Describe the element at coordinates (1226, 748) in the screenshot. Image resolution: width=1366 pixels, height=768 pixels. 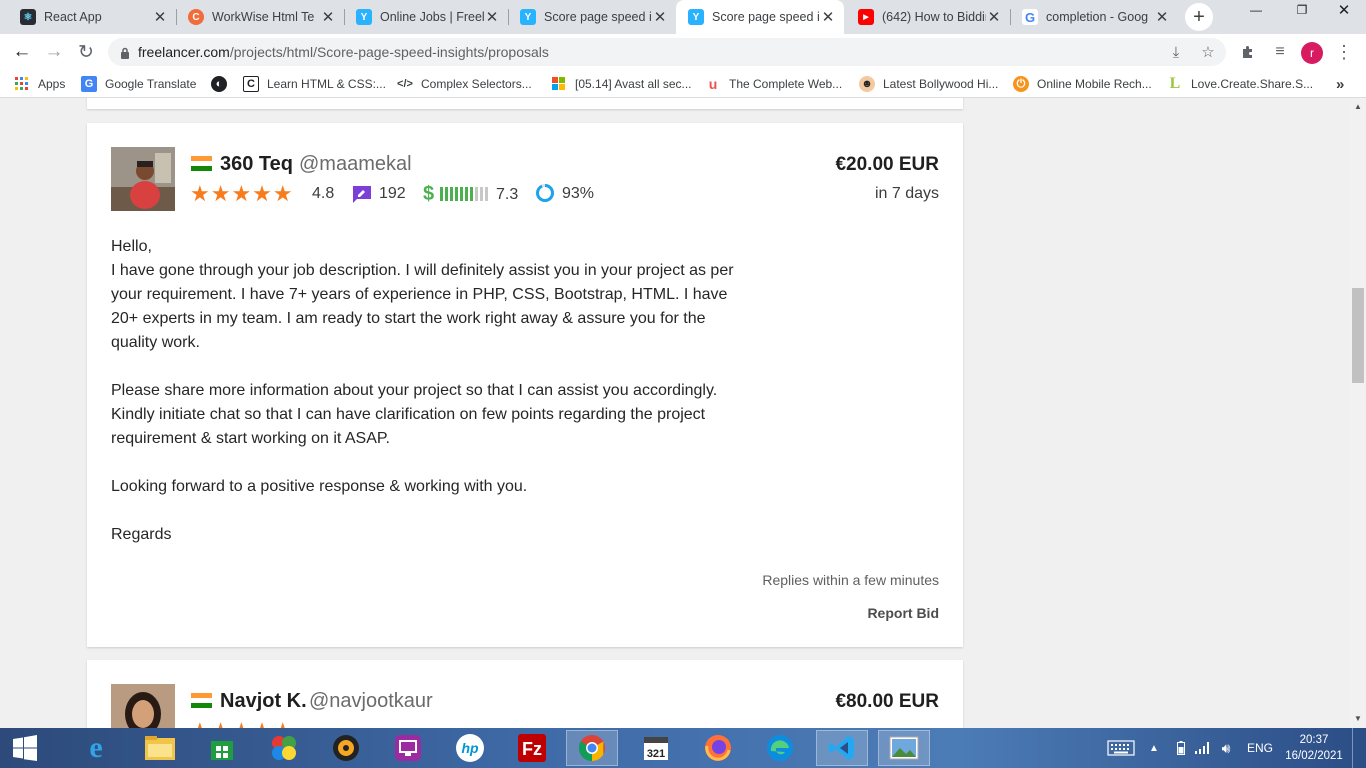
I see `volume-icon: 🔊︎` at that location.